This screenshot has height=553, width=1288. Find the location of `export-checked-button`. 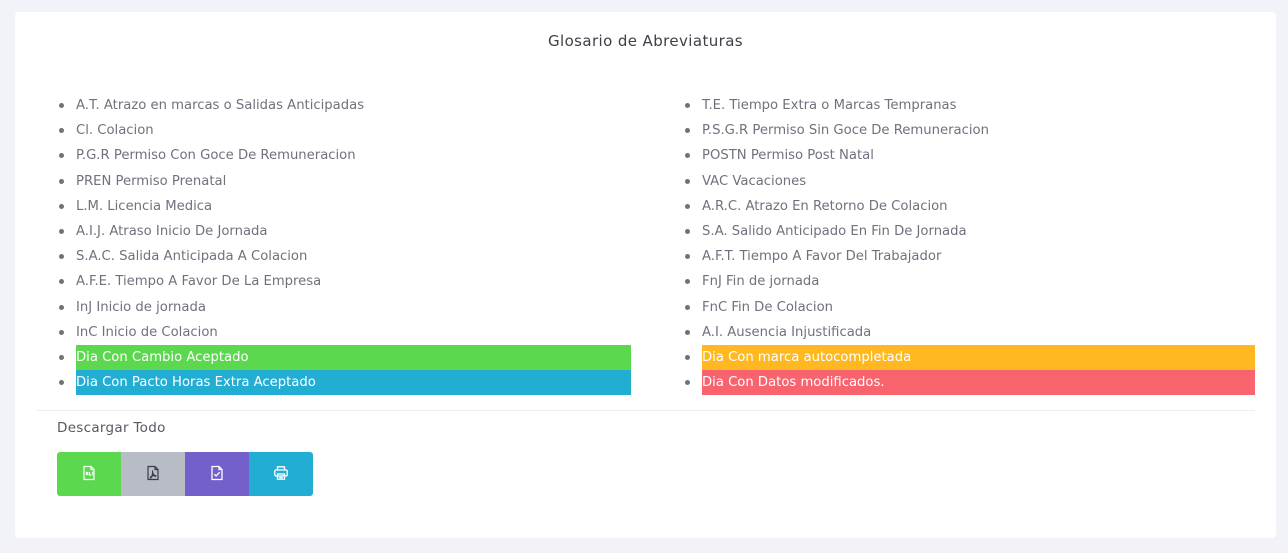

export-checked-button is located at coordinates (217, 474).